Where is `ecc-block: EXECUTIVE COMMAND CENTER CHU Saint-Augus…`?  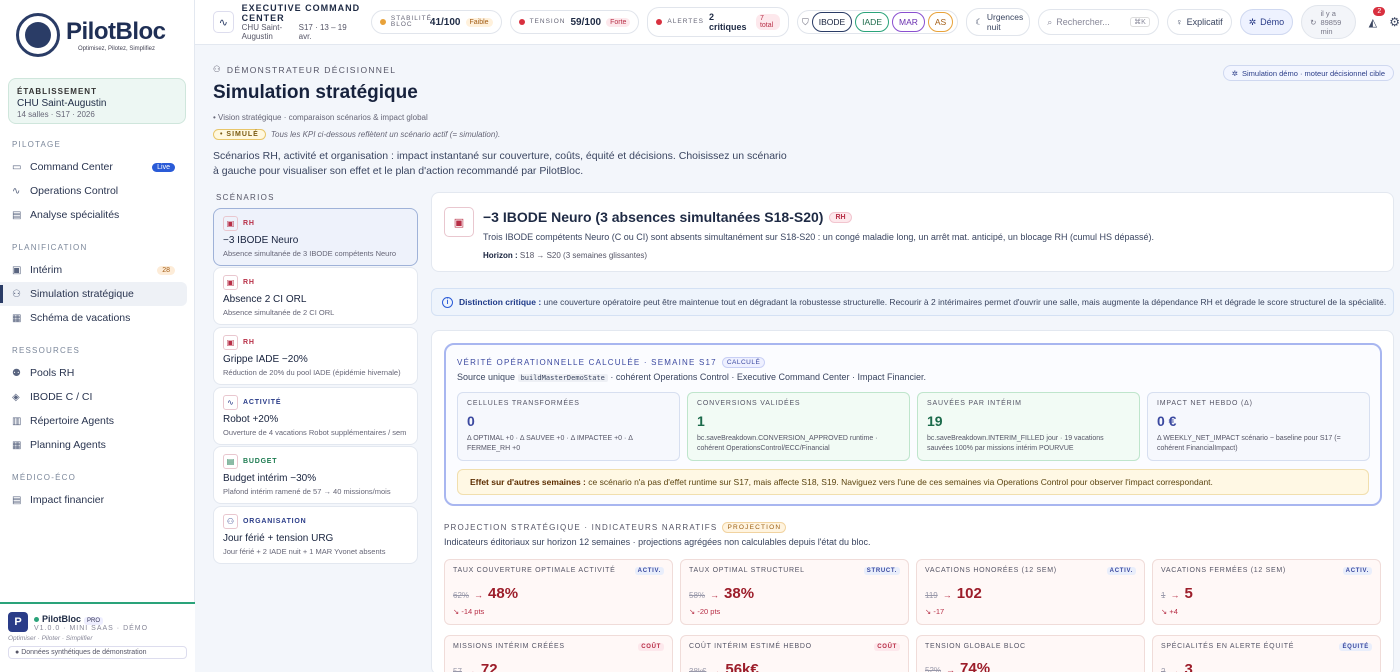 ecc-block: EXECUTIVE COMMAND CENTER CHU Saint-Augus… is located at coordinates (302, 22).